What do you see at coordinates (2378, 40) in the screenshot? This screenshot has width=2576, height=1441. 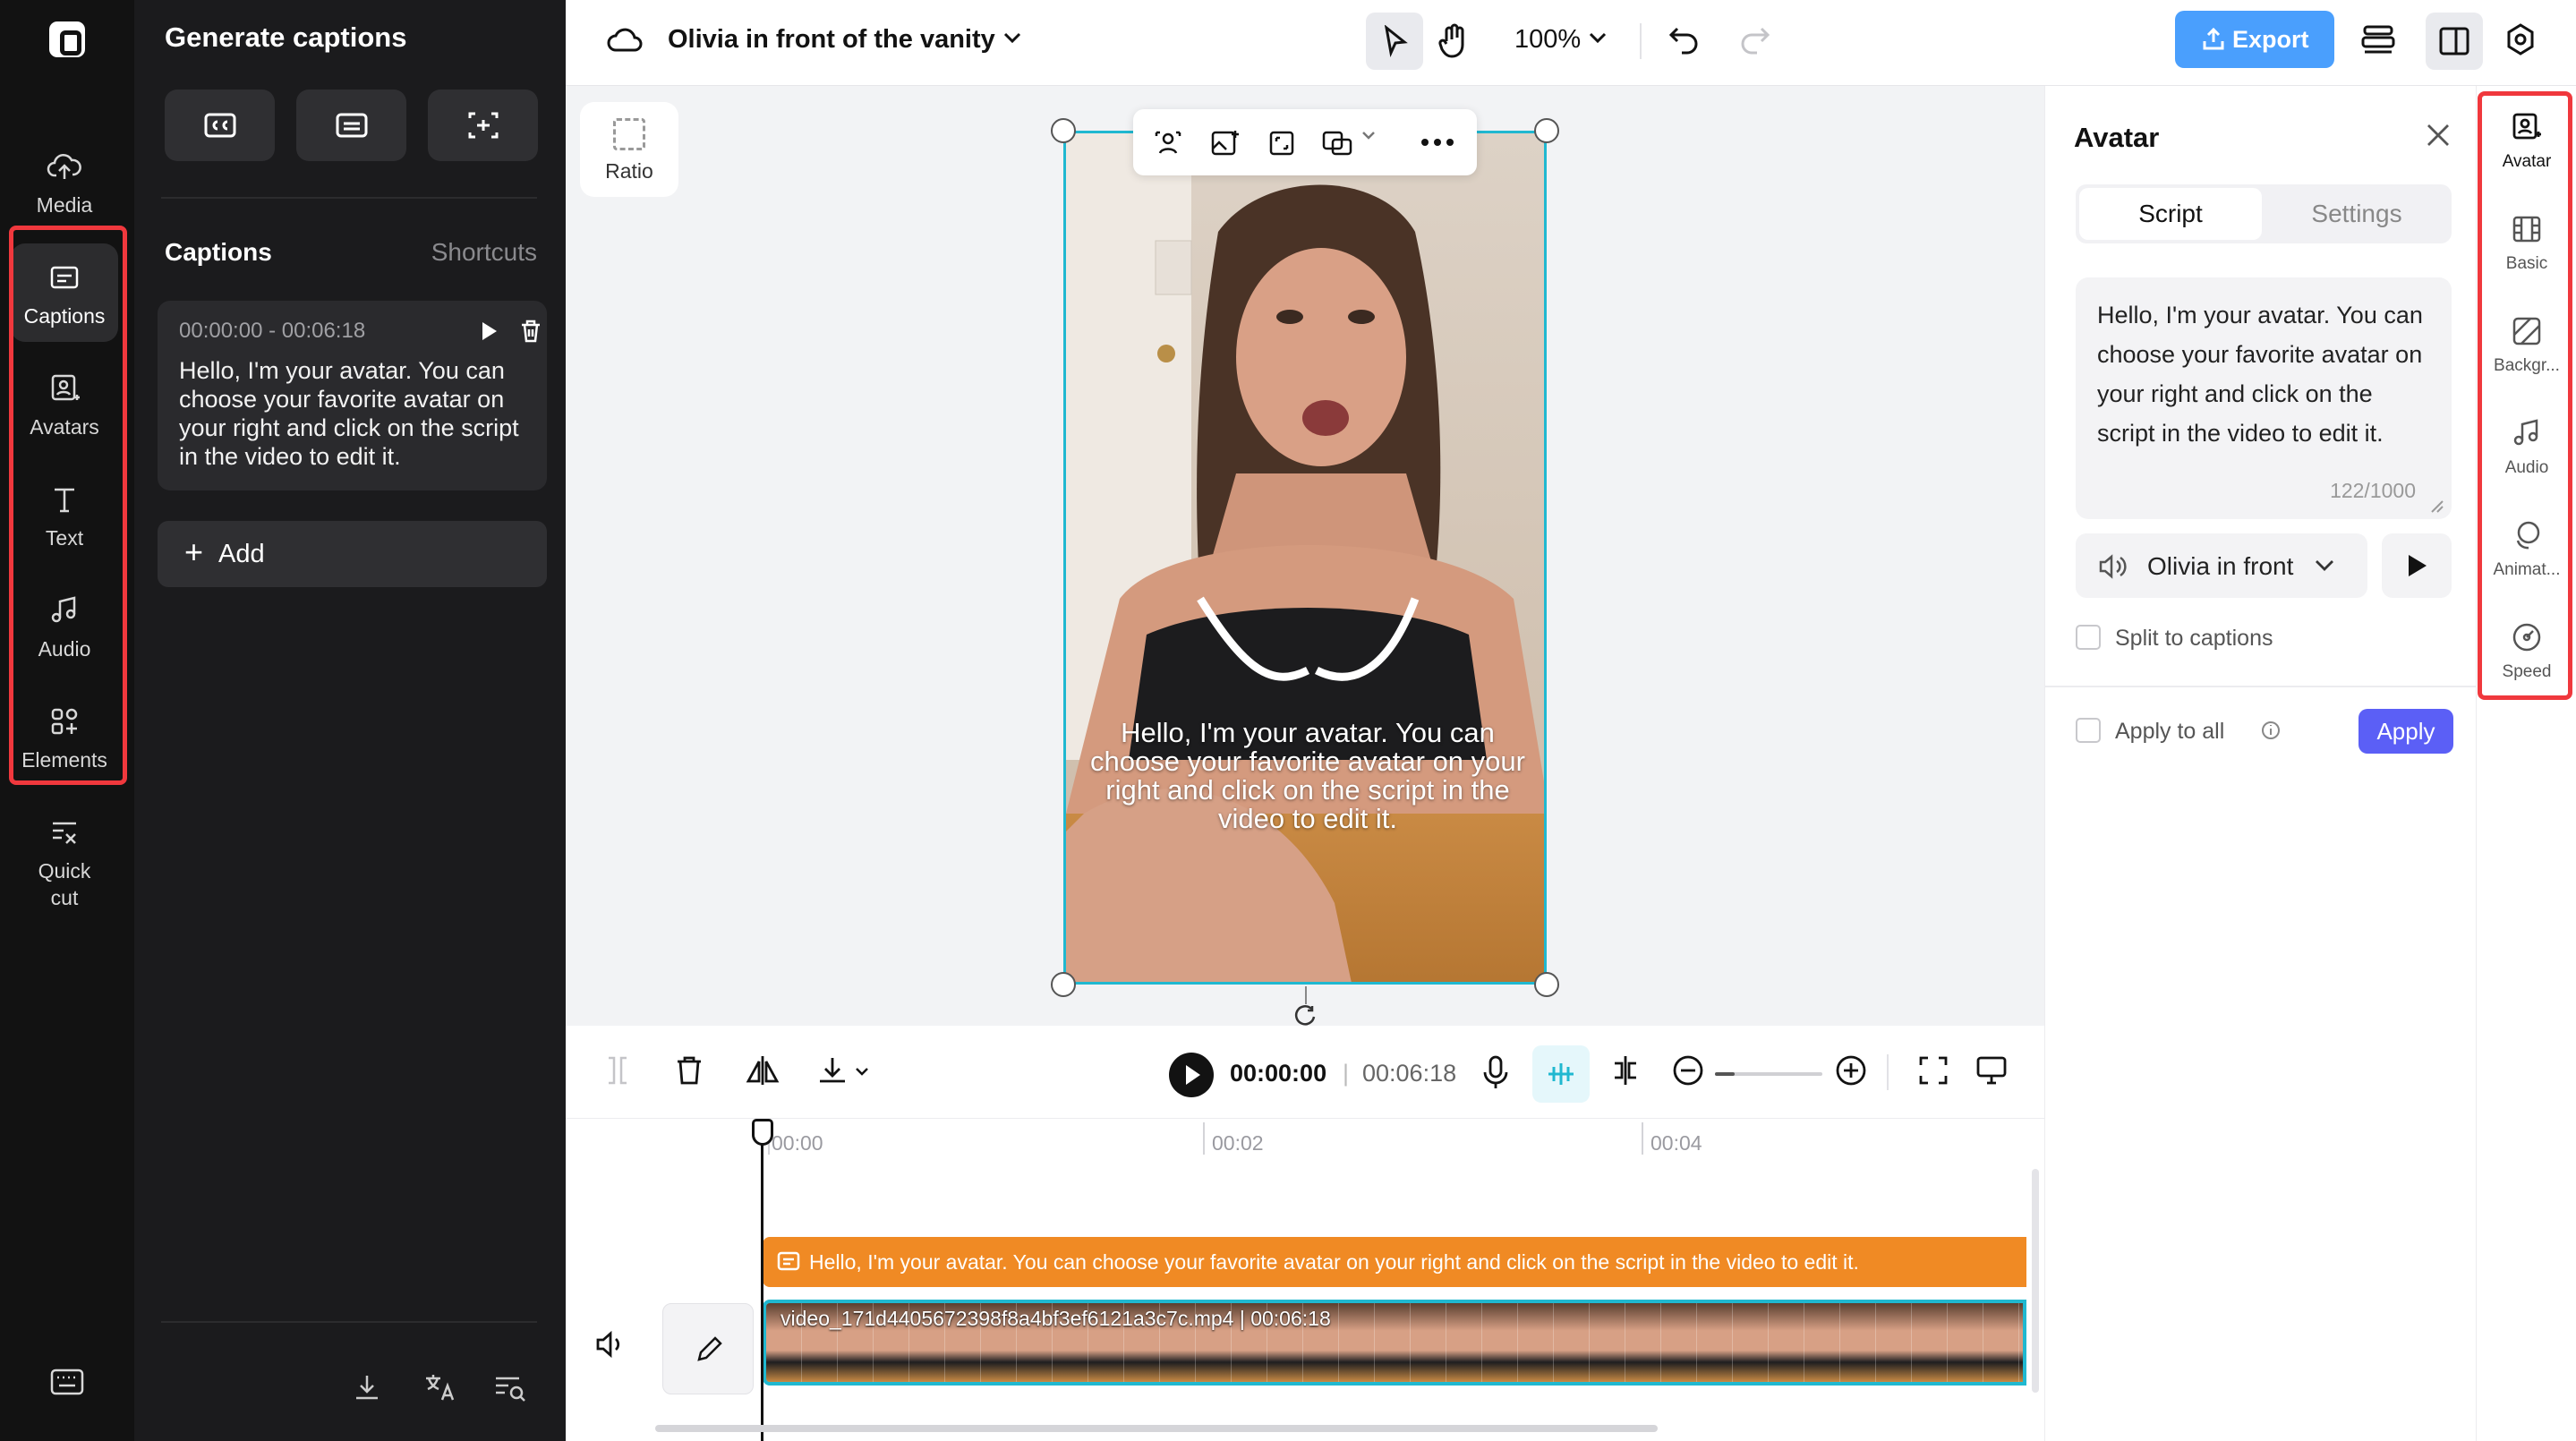 I see `layers-icon` at bounding box center [2378, 40].